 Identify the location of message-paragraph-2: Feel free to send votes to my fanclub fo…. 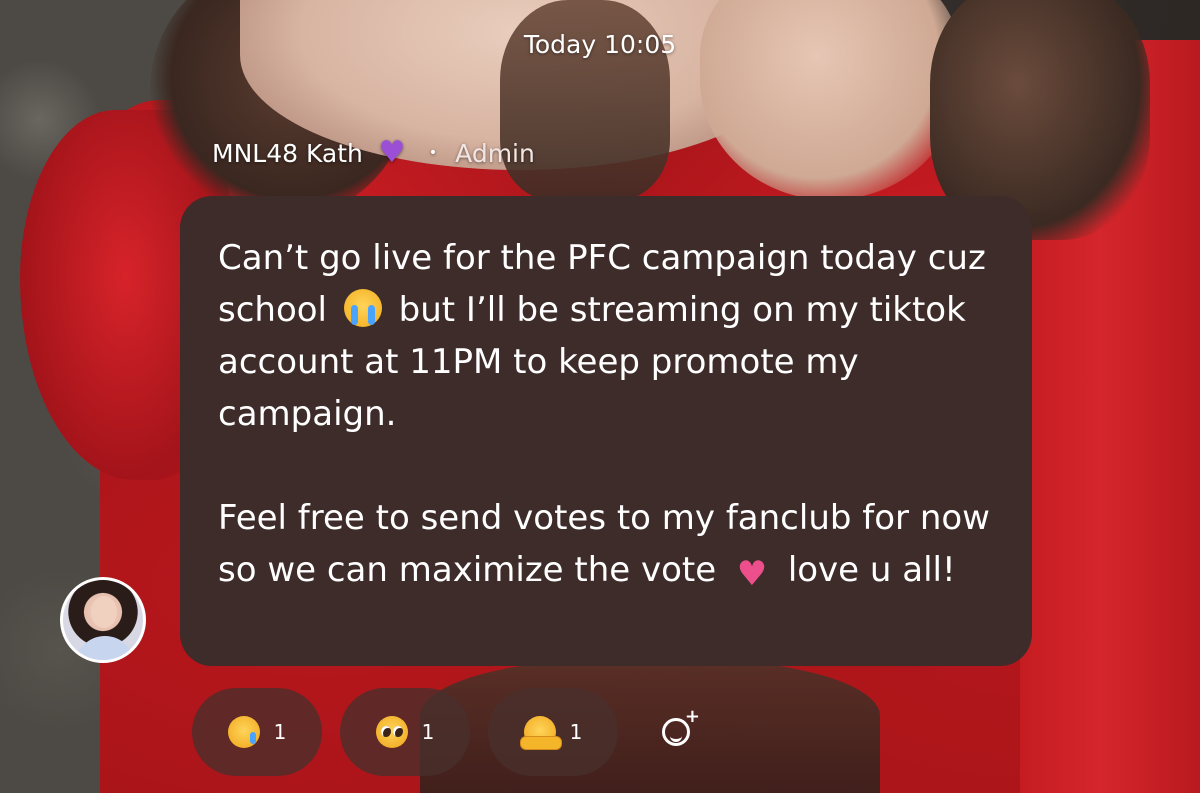
(605, 544).